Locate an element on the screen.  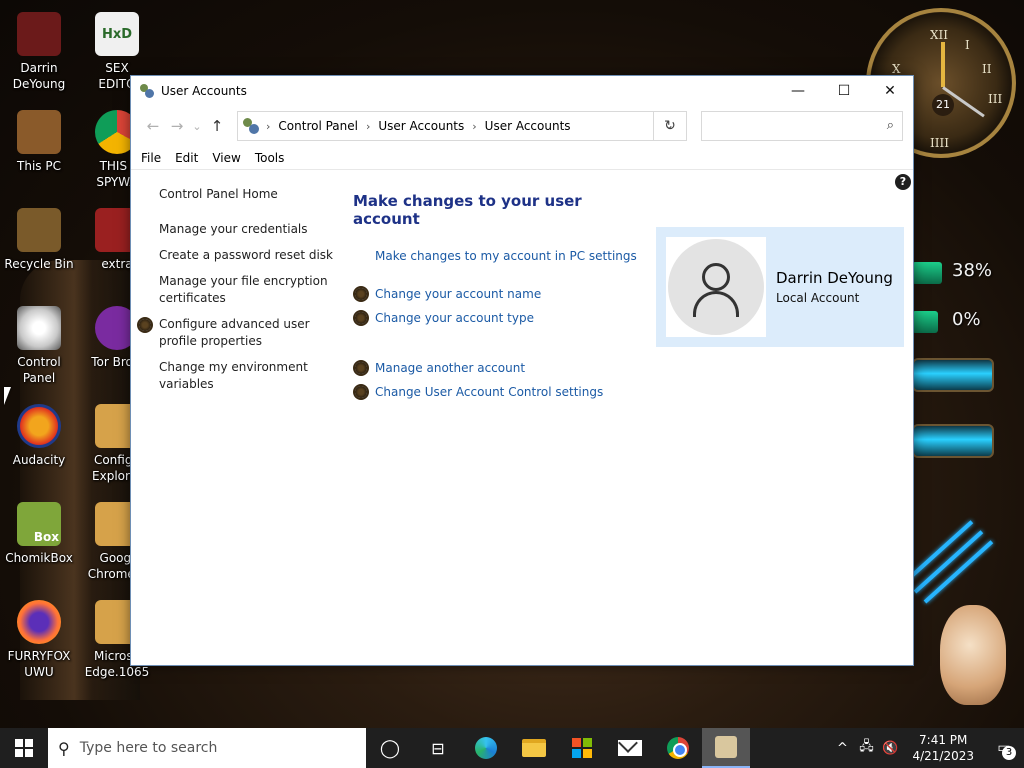
minimize-button: — is located at coordinates (798, 91).